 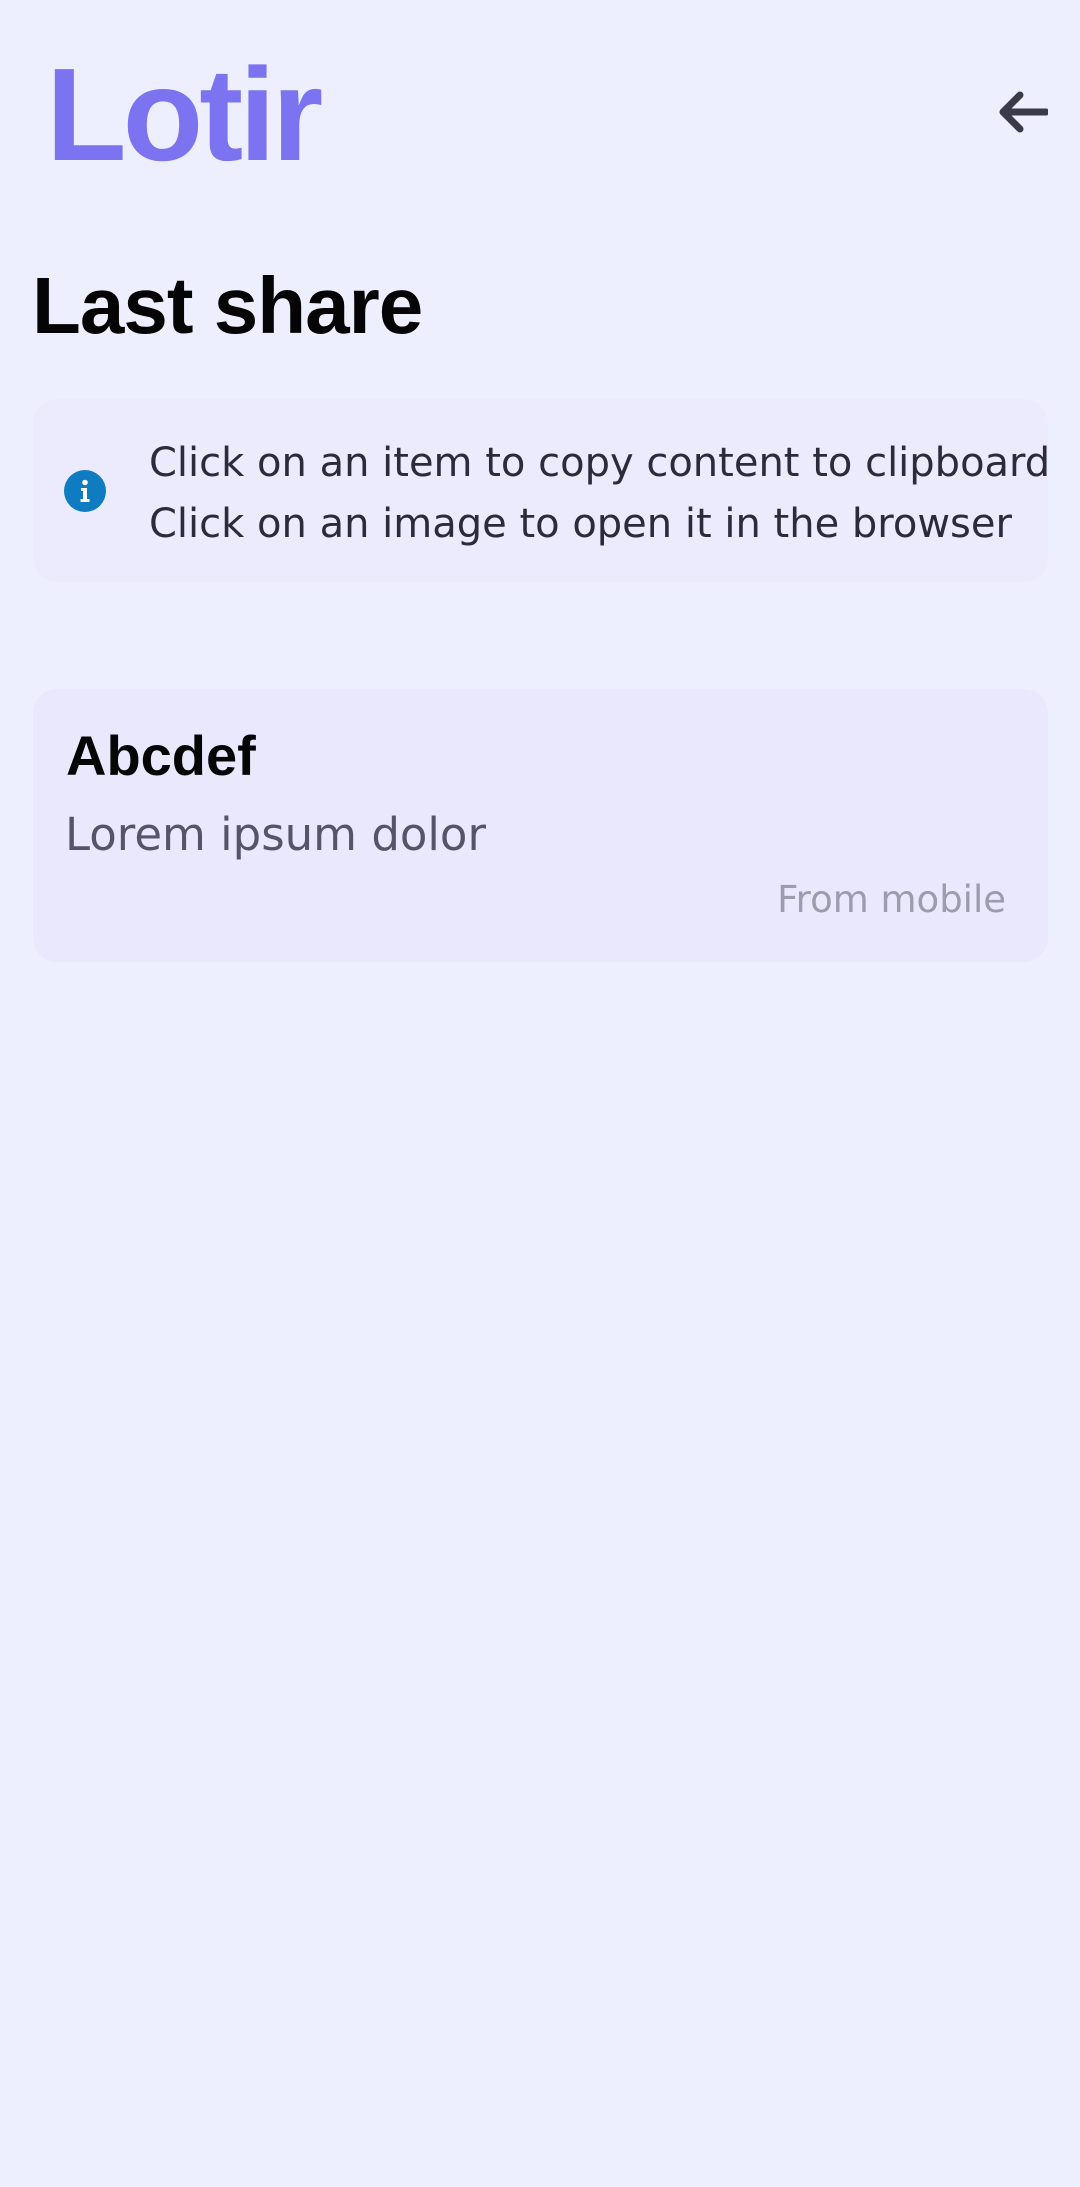 I want to click on share-item-card: Abcdef Lorem ipsum dolor From mobile, so click(x=540, y=825).